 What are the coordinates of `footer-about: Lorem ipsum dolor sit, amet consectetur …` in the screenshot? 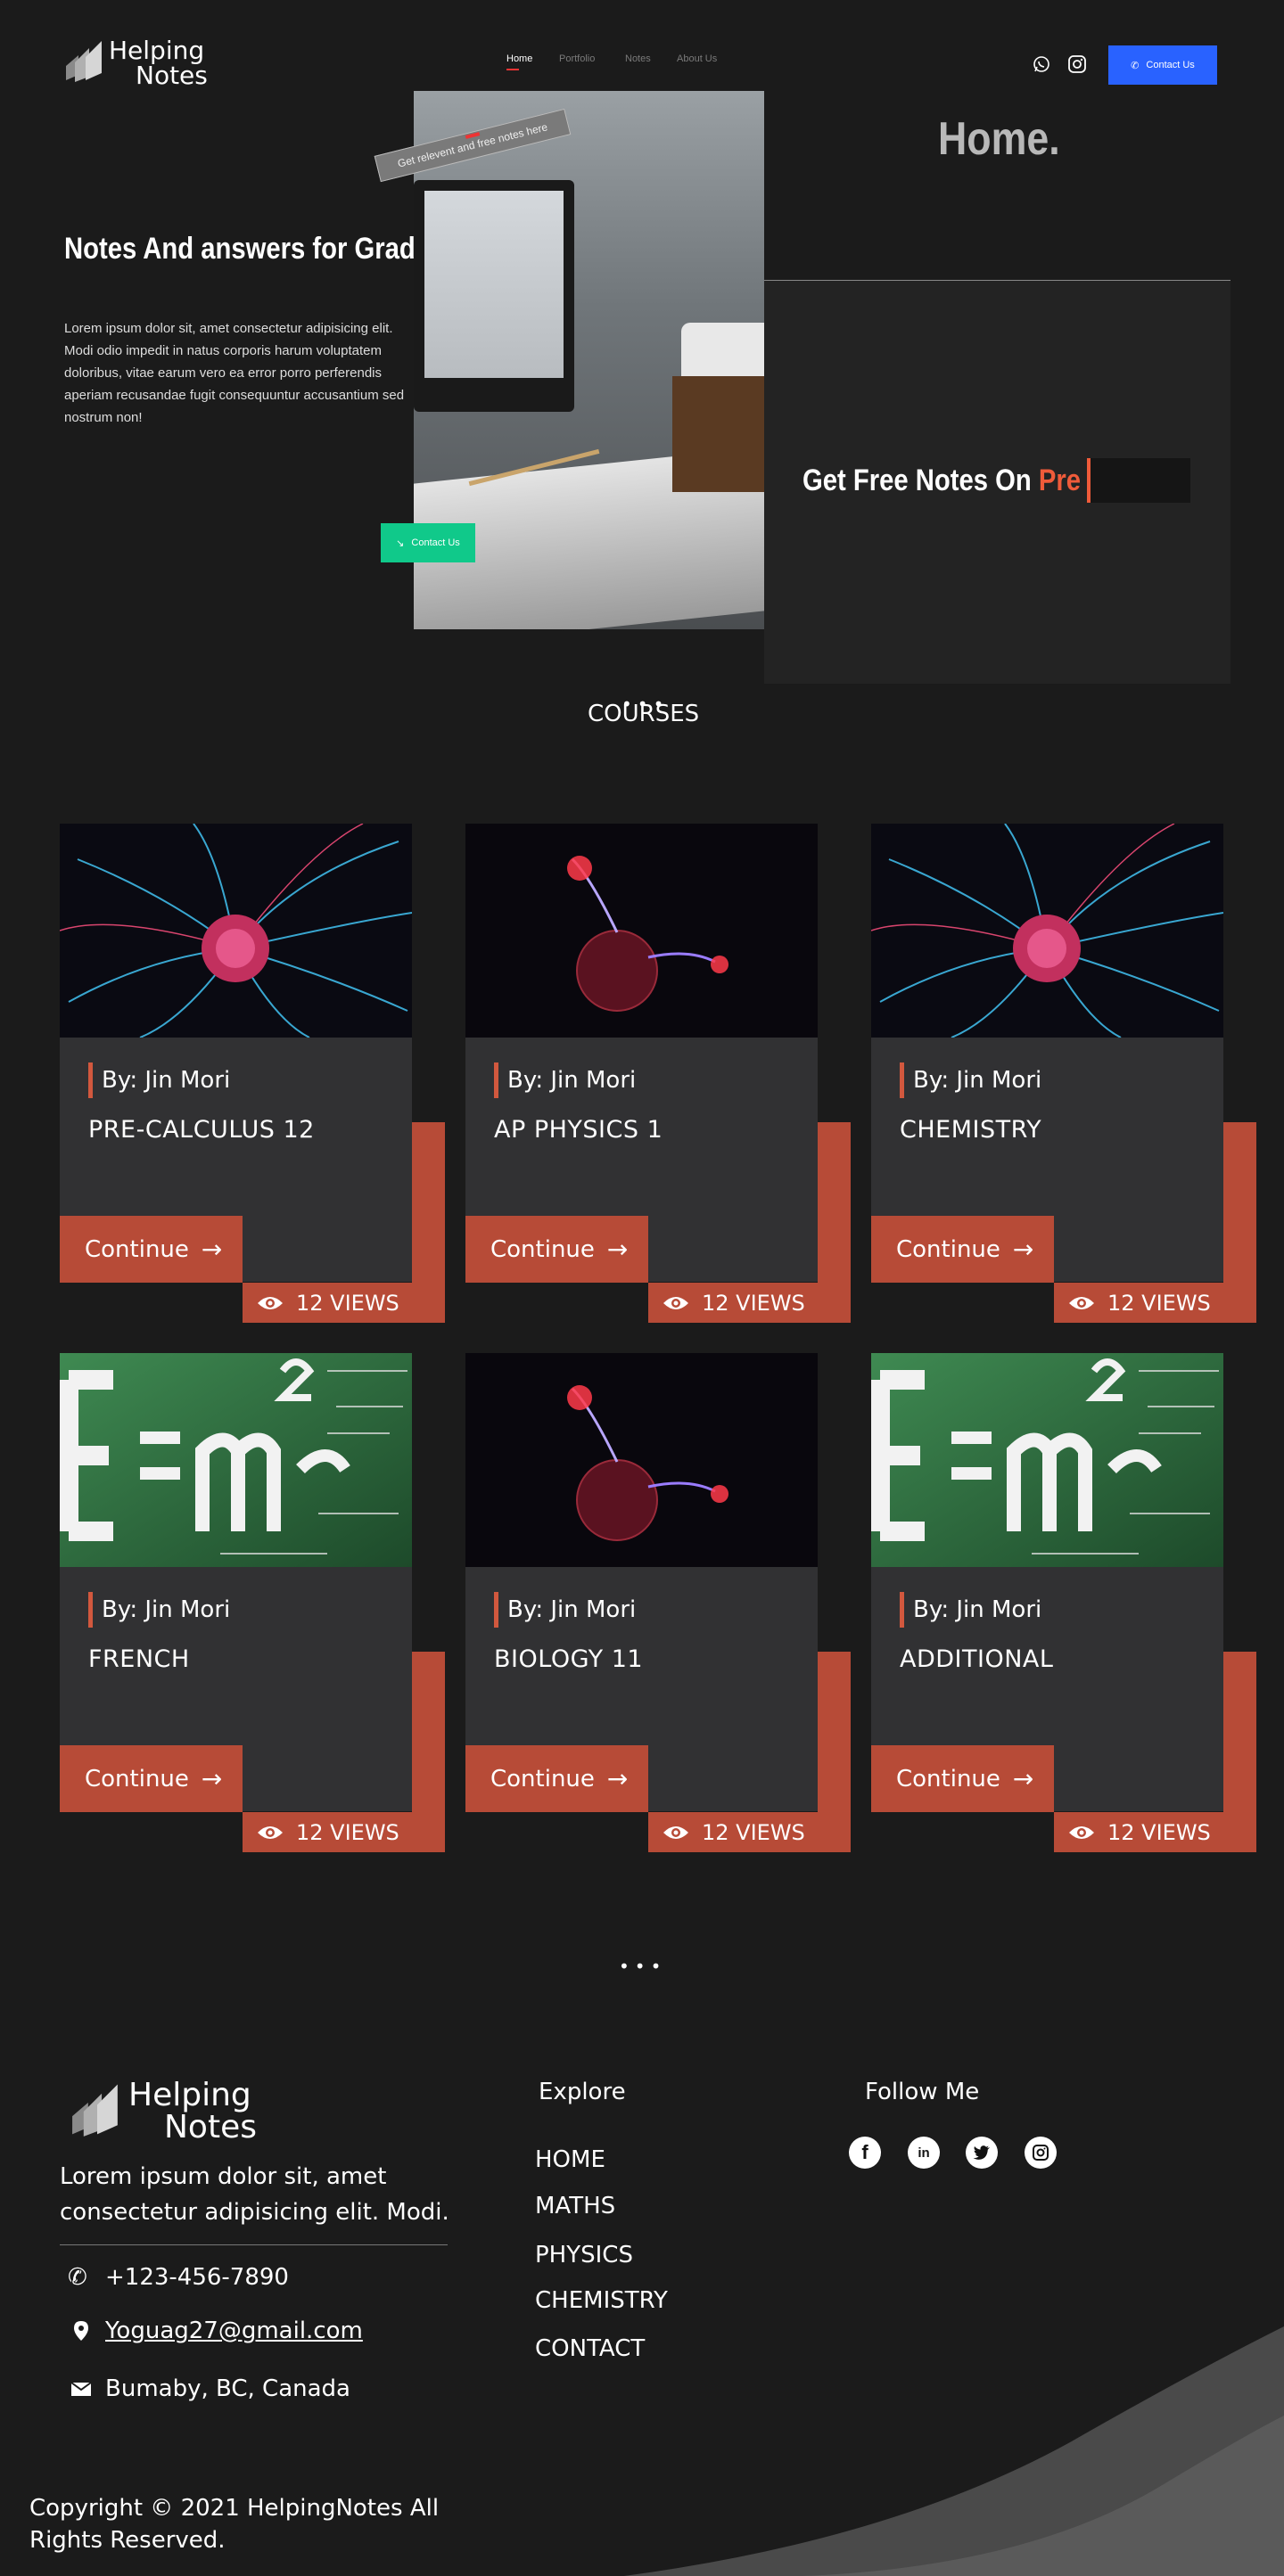 It's located at (254, 2195).